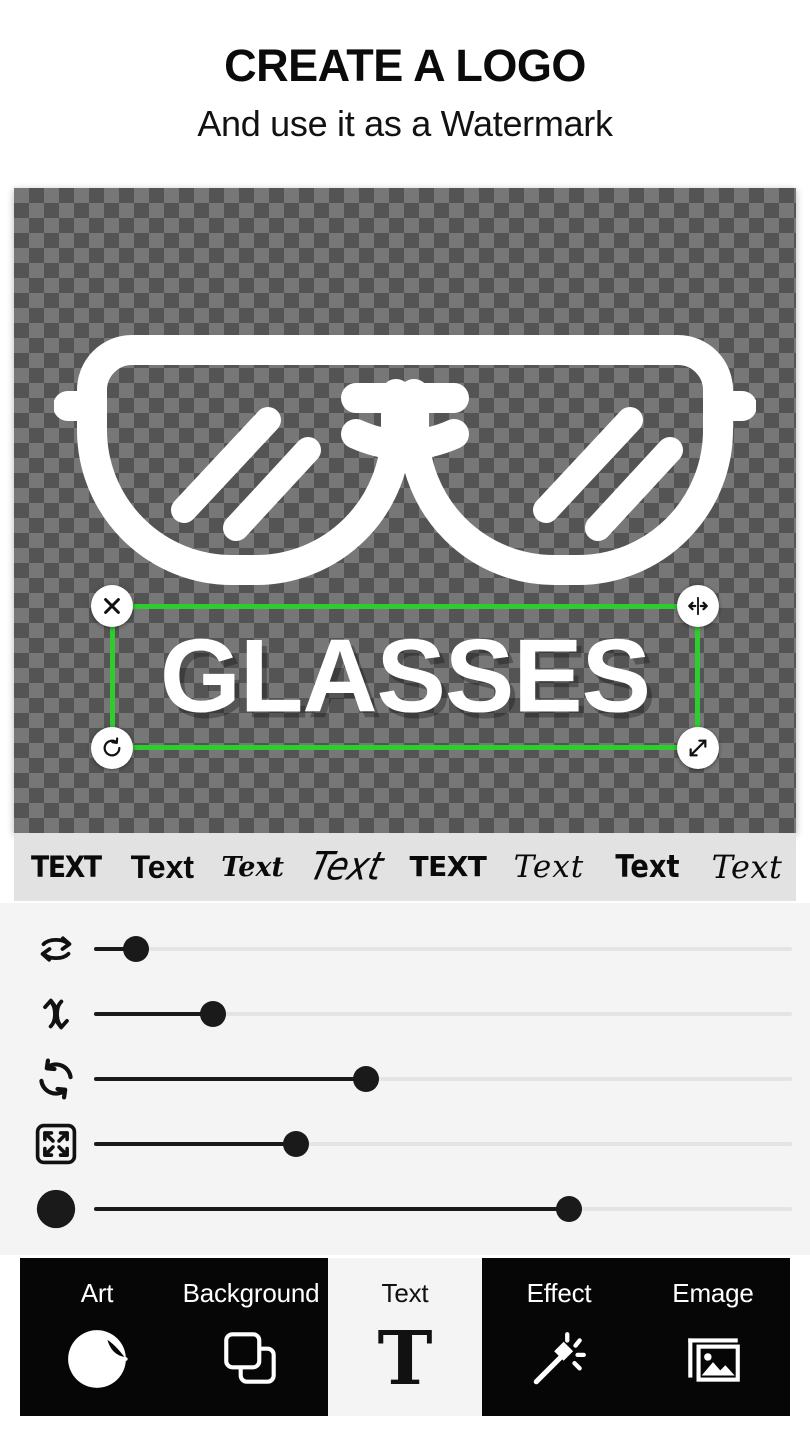 Image resolution: width=810 pixels, height=1440 pixels. I want to click on slider-track-flip-horizontal, so click(443, 949).